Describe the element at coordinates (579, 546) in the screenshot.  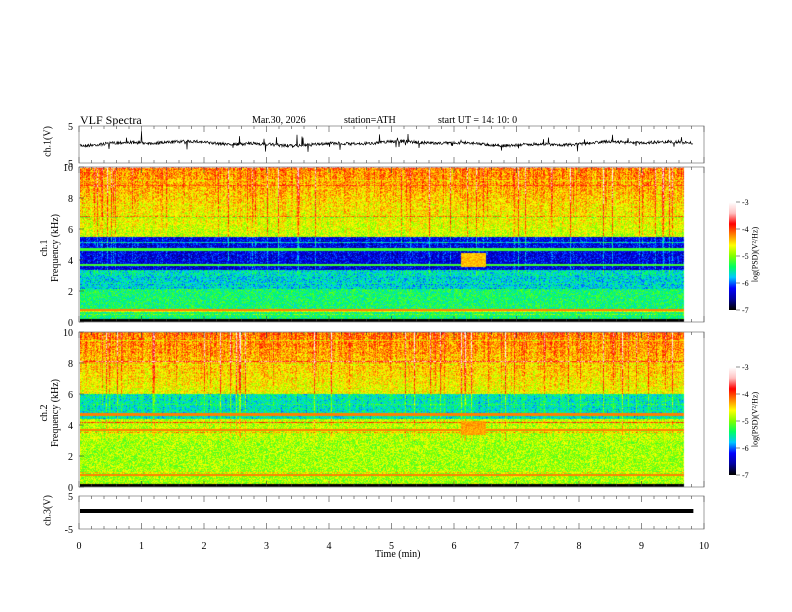
I see `x-tick-label: 8` at that location.